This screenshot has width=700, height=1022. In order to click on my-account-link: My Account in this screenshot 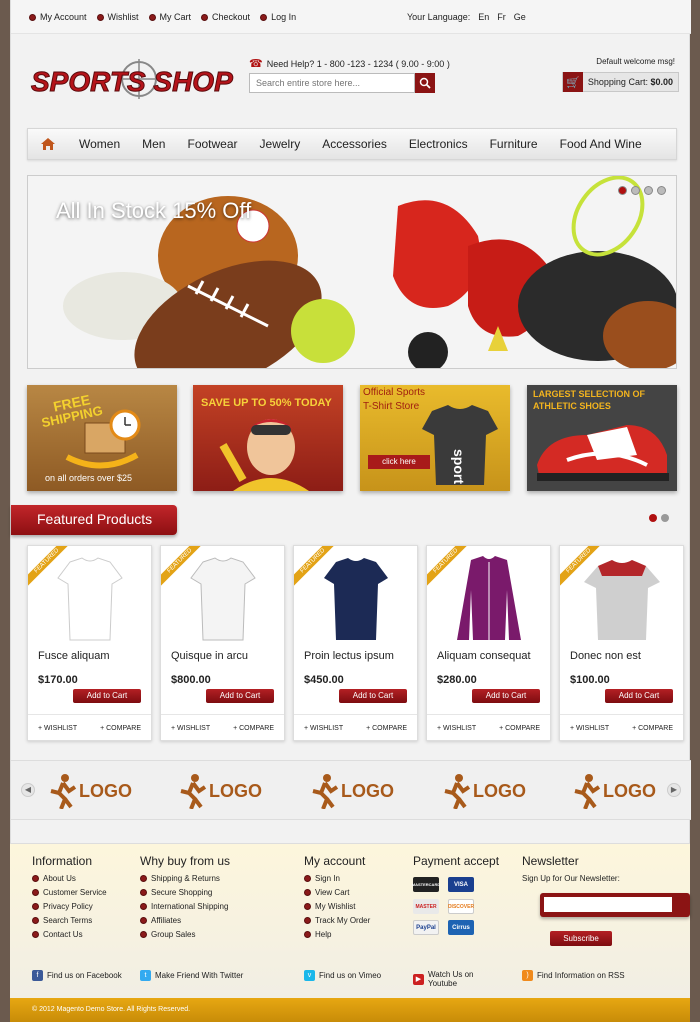, I will do `click(58, 17)`.